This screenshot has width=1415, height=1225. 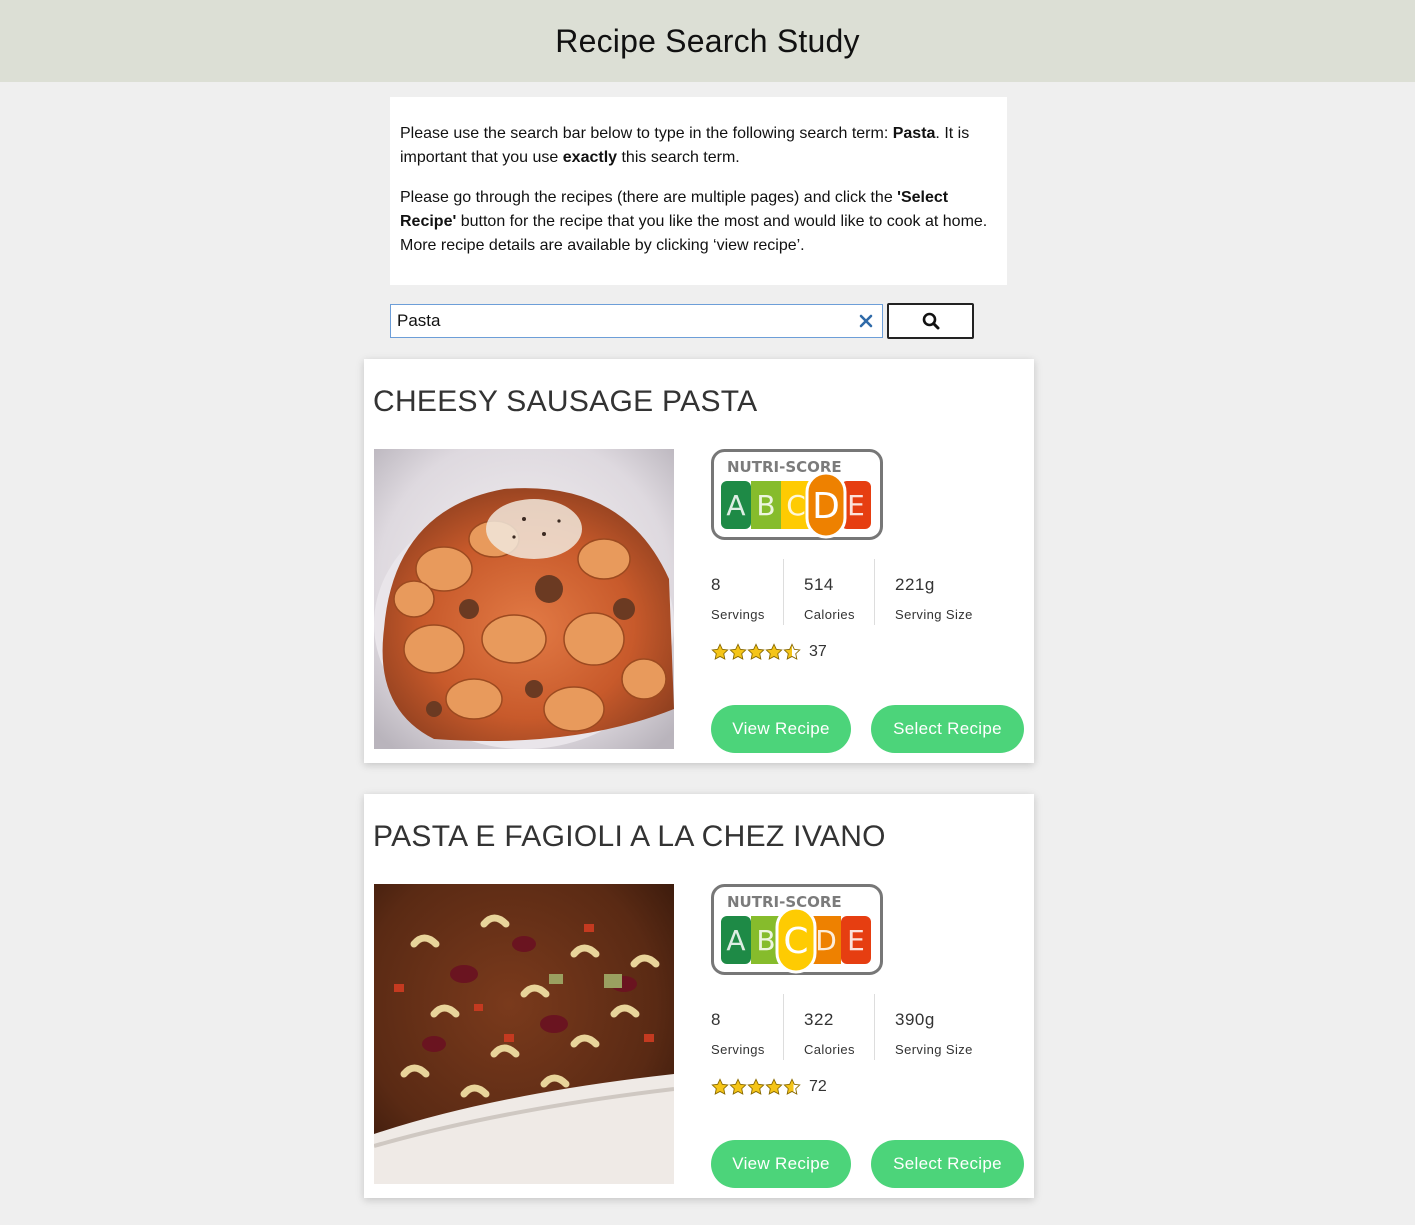 What do you see at coordinates (629, 836) in the screenshot?
I see `recipe-title: PASTA E FAGIOLI A LA CHEZ IVANO` at bounding box center [629, 836].